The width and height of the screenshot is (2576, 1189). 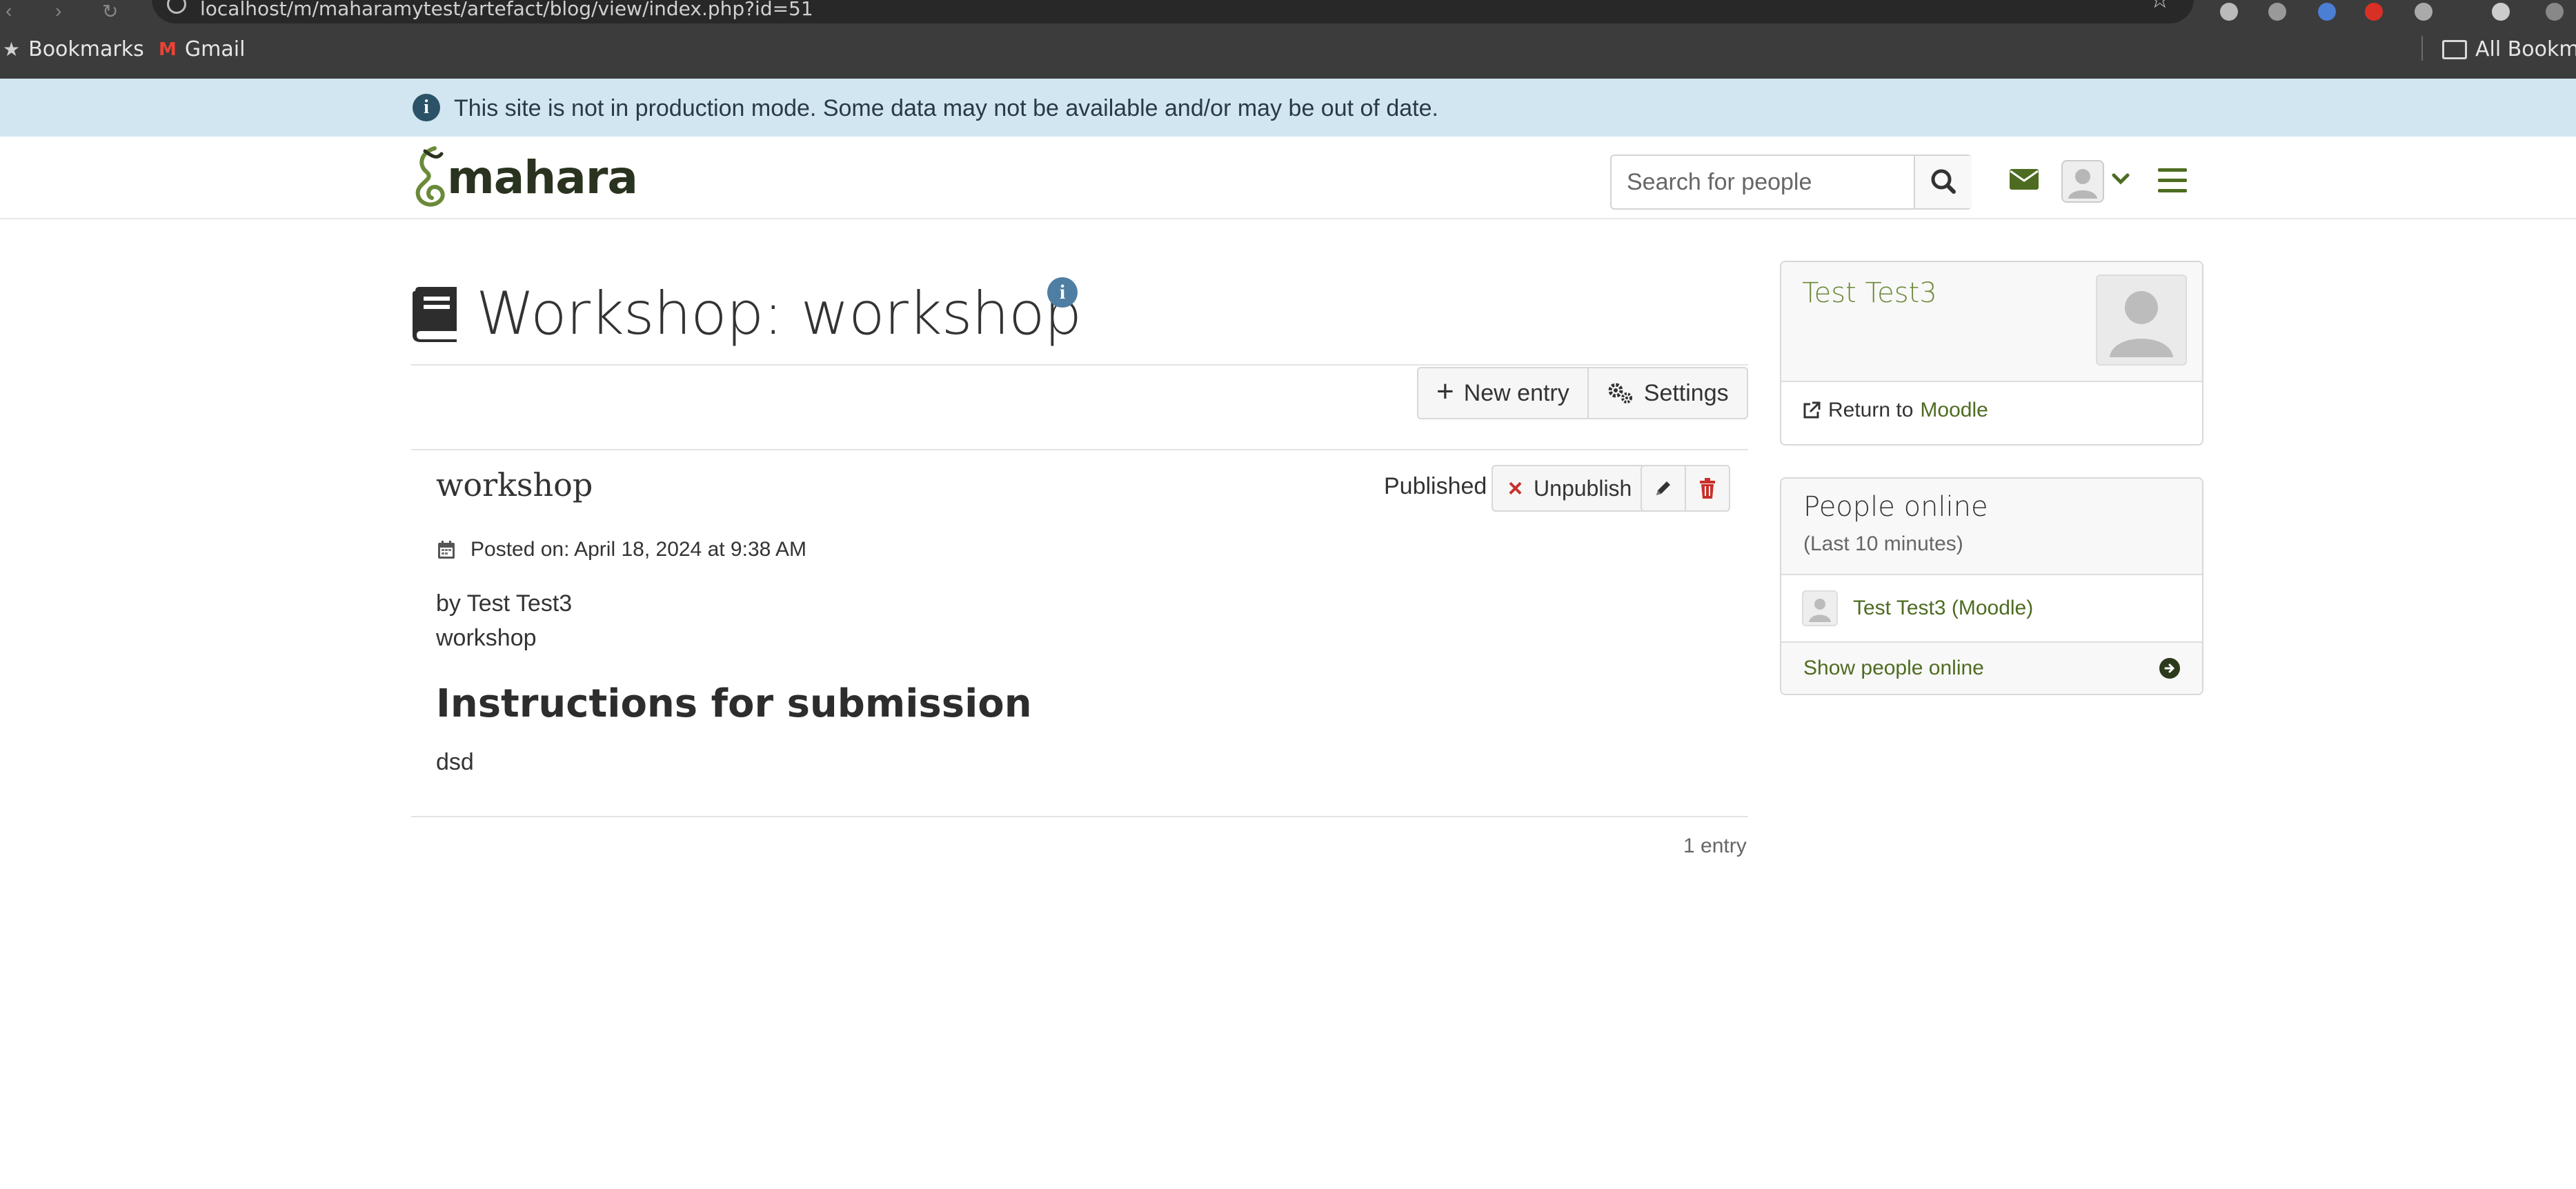 I want to click on page-heading: Workshop: workshop, so click(x=746, y=314).